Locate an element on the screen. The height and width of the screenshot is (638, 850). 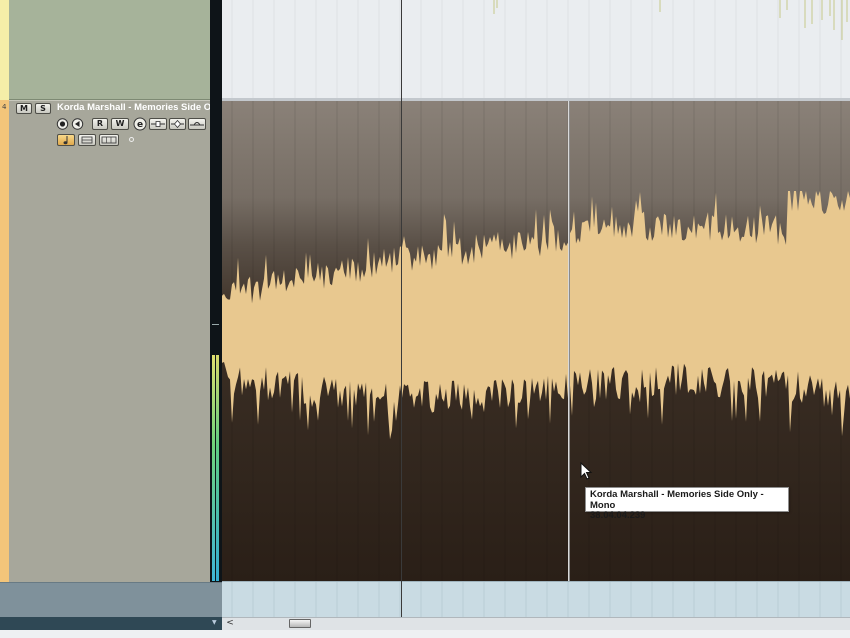
horizontal-scrollbar is located at coordinates (536, 623).